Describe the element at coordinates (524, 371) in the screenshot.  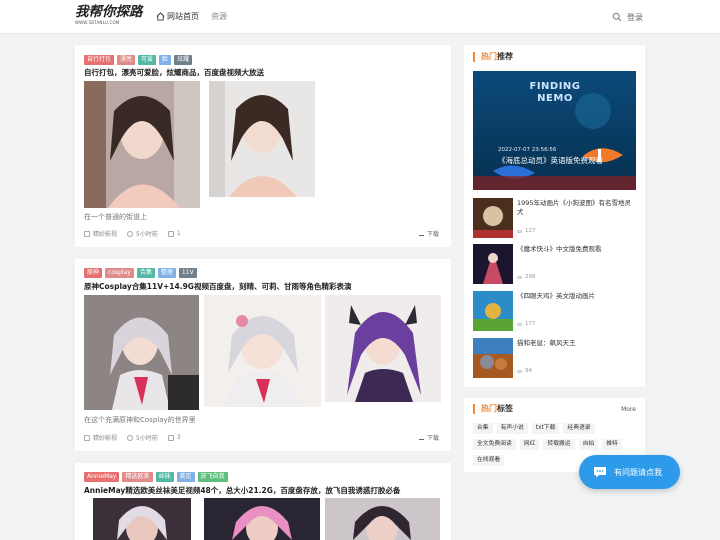
I see `hot-item-views: 94` at that location.